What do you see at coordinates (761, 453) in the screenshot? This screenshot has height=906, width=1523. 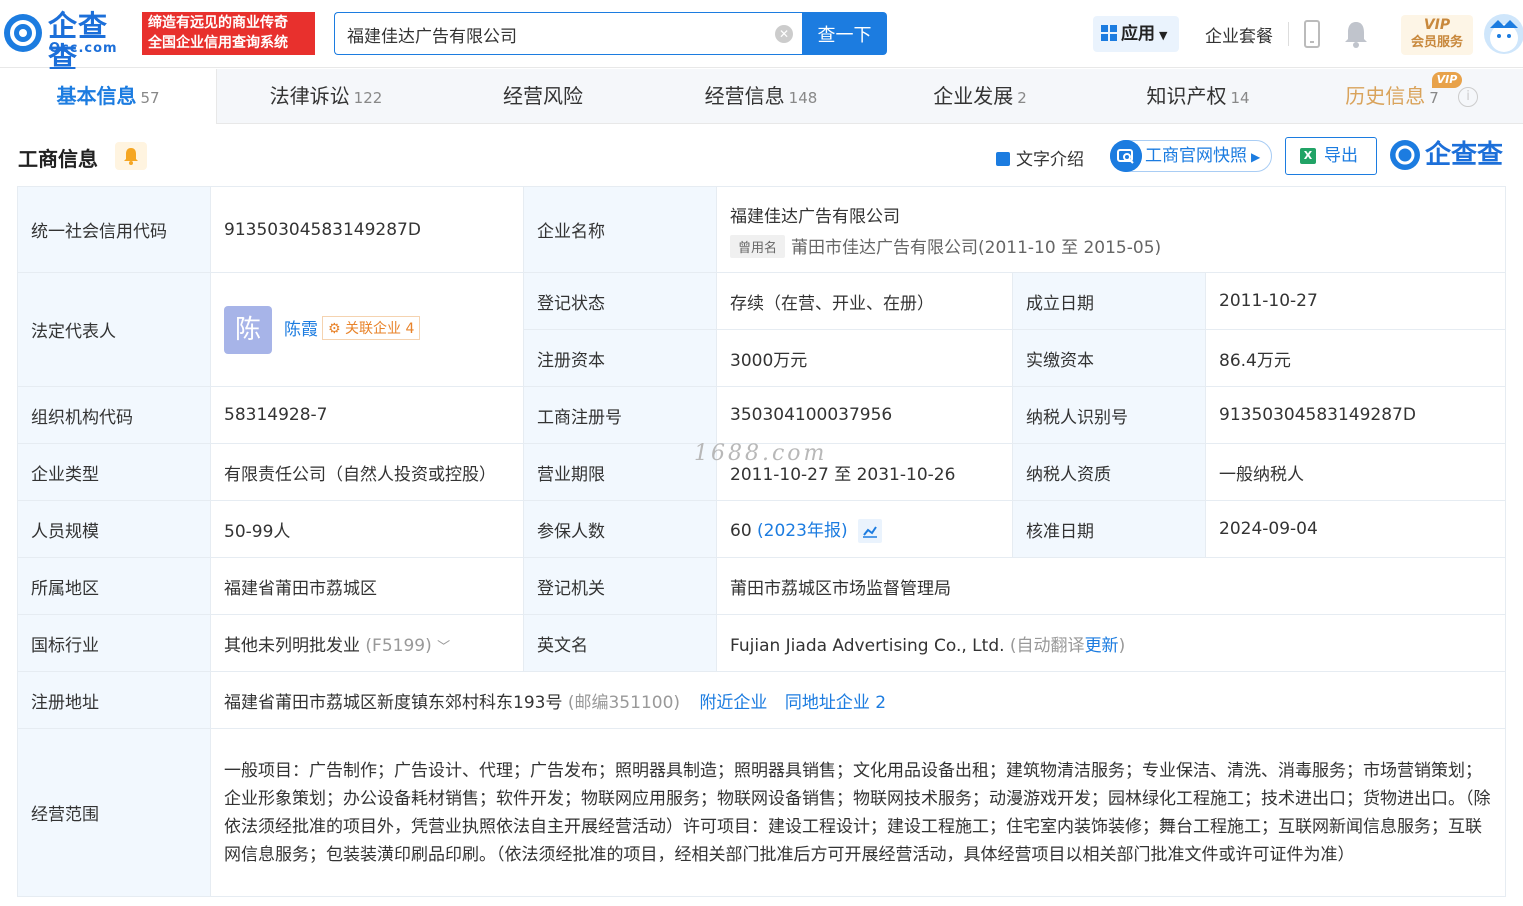 I see `watermark: 1688.com` at bounding box center [761, 453].